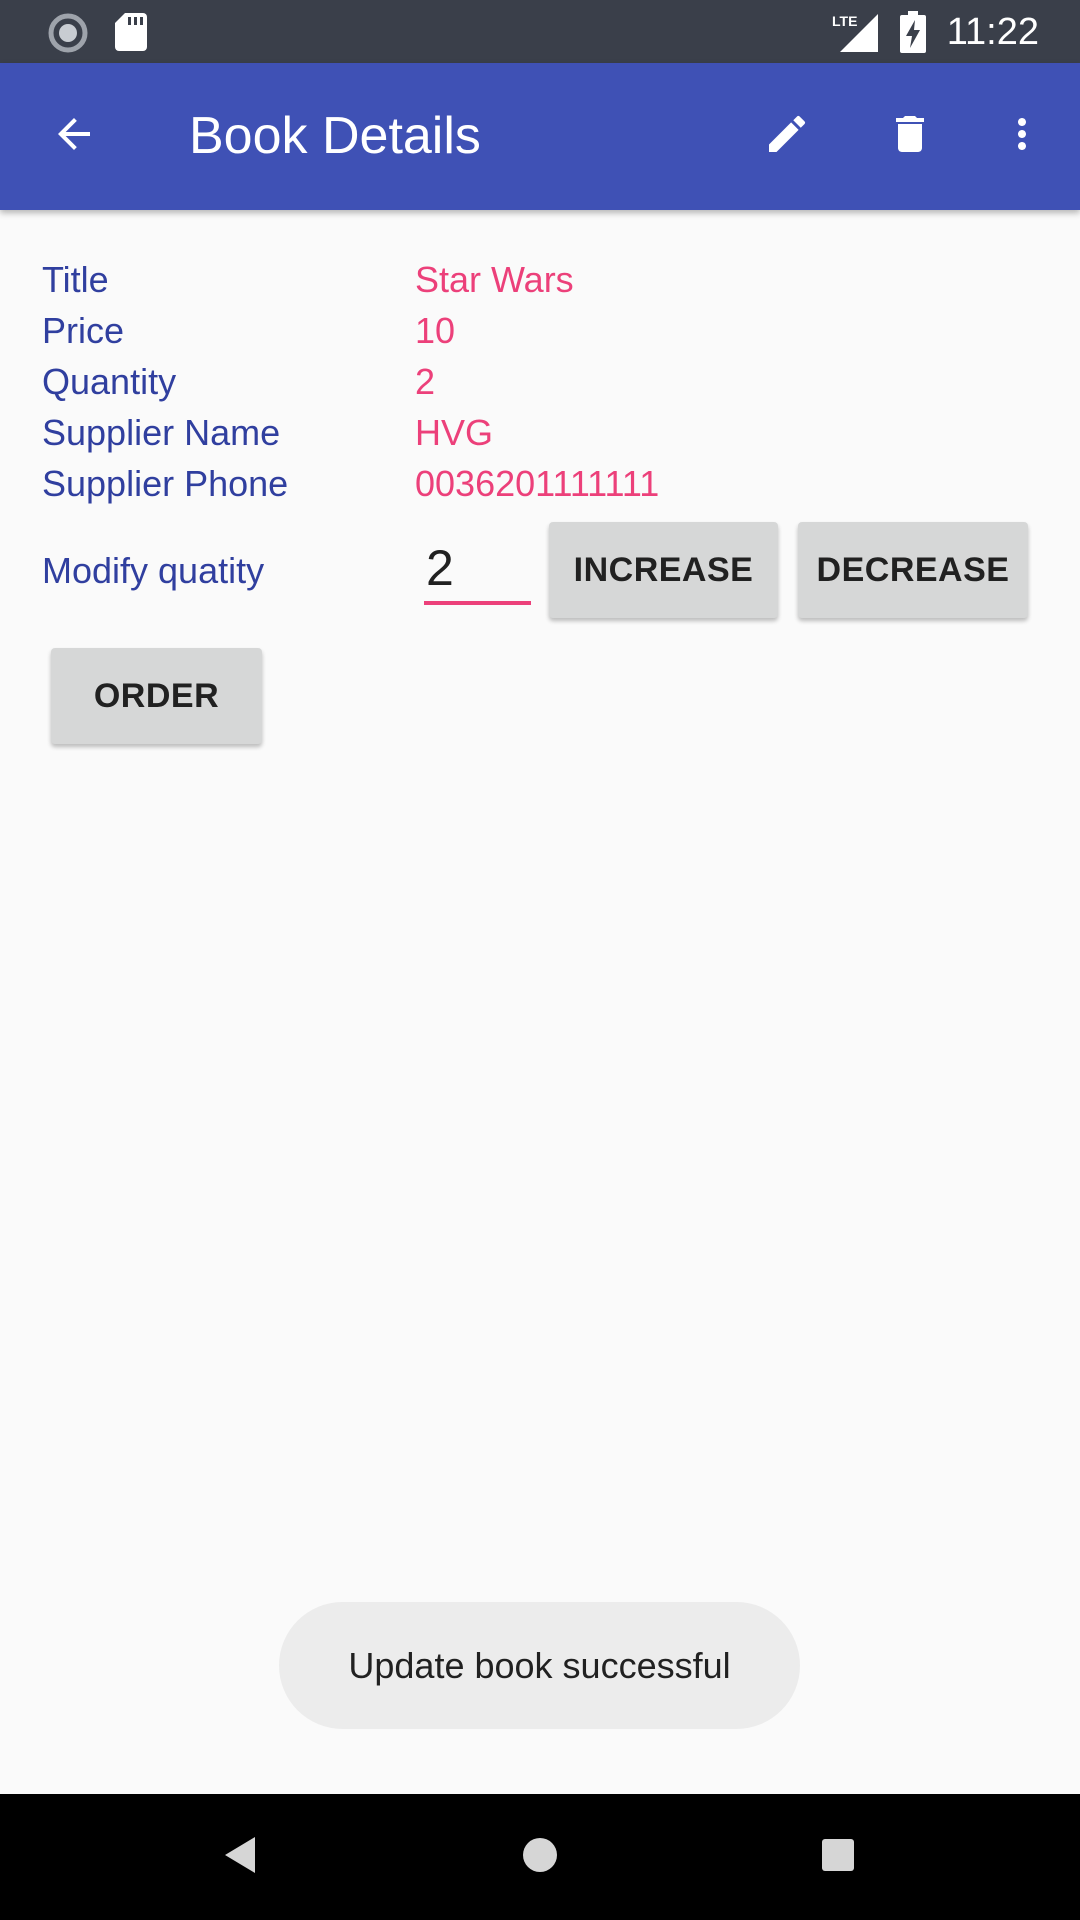 This screenshot has width=1080, height=1920. I want to click on navigation-bar, so click(540, 1857).